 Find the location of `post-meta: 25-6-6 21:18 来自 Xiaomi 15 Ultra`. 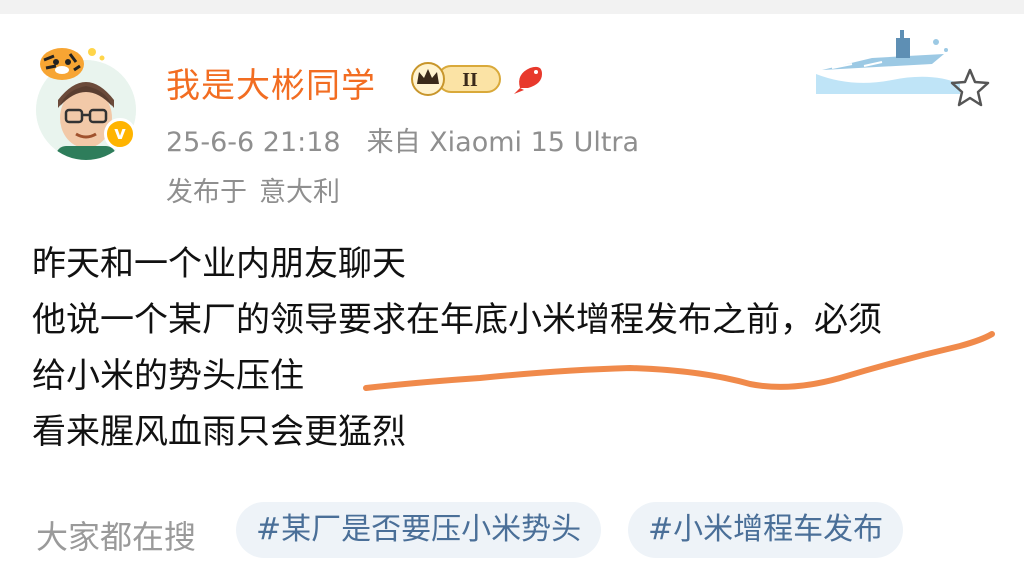

post-meta: 25-6-6 21:18 来自 Xiaomi 15 Ultra is located at coordinates (402, 139).